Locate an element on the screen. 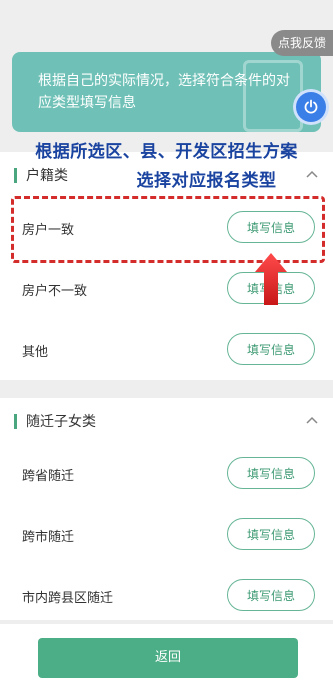 Image resolution: width=333 pixels, height=700 pixels. footer-bar: 返回 is located at coordinates (166, 662).